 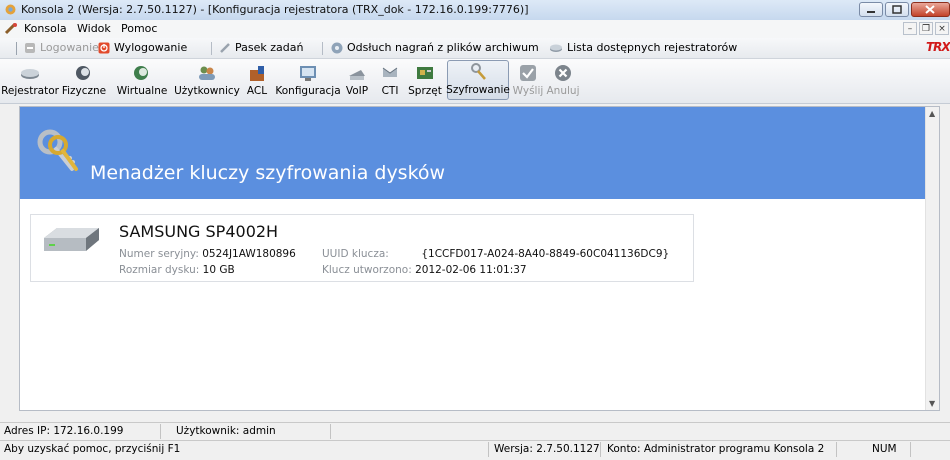 What do you see at coordinates (83, 73) in the screenshot?
I see `physical-channels-icon` at bounding box center [83, 73].